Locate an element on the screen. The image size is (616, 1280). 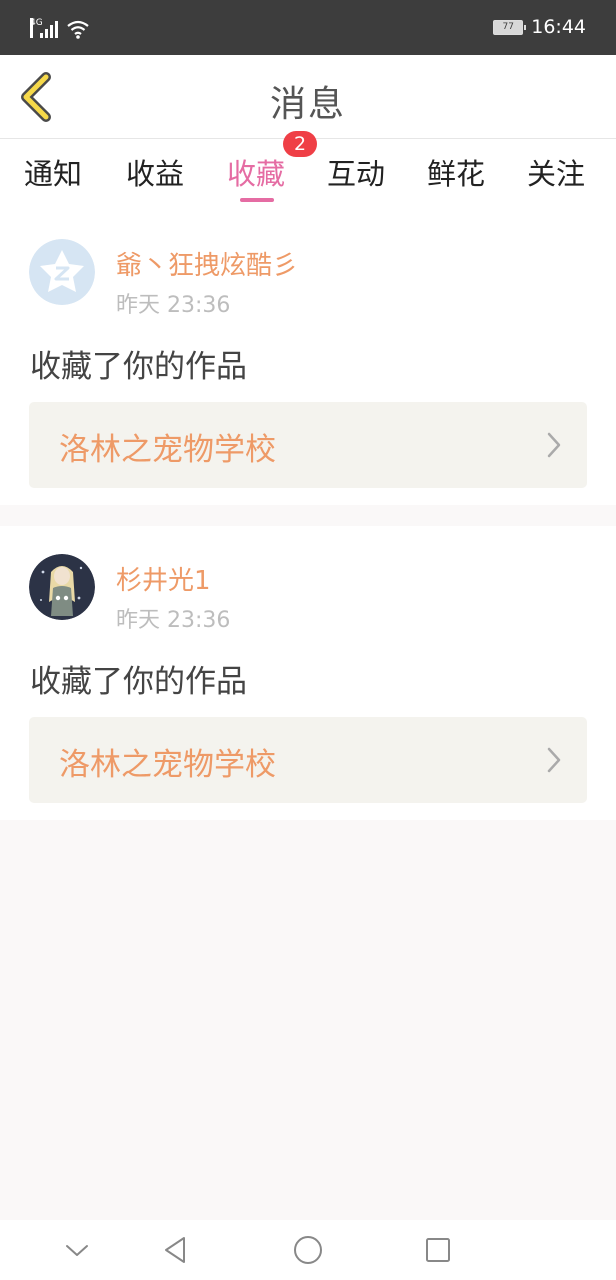
nav-back-icon is located at coordinates (175, 1250).